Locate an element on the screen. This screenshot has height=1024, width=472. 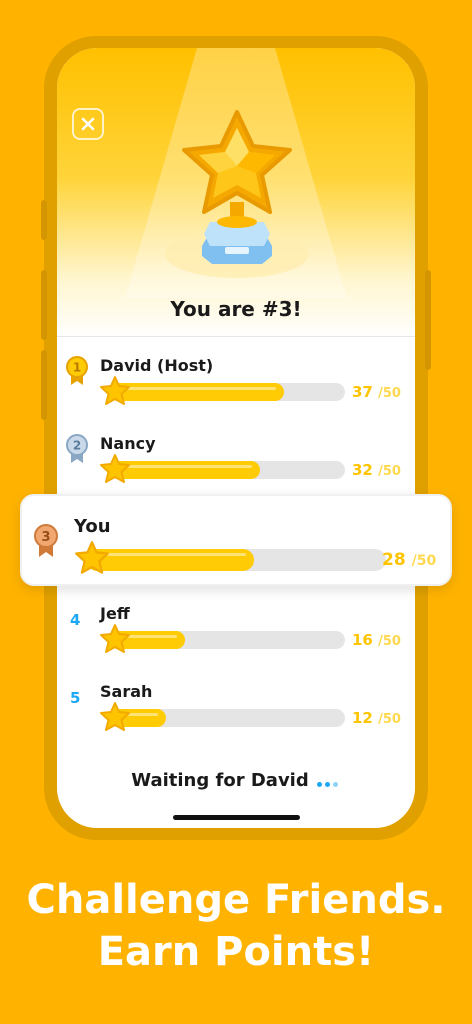
score-label: 12 /50 is located at coordinates (376, 718).